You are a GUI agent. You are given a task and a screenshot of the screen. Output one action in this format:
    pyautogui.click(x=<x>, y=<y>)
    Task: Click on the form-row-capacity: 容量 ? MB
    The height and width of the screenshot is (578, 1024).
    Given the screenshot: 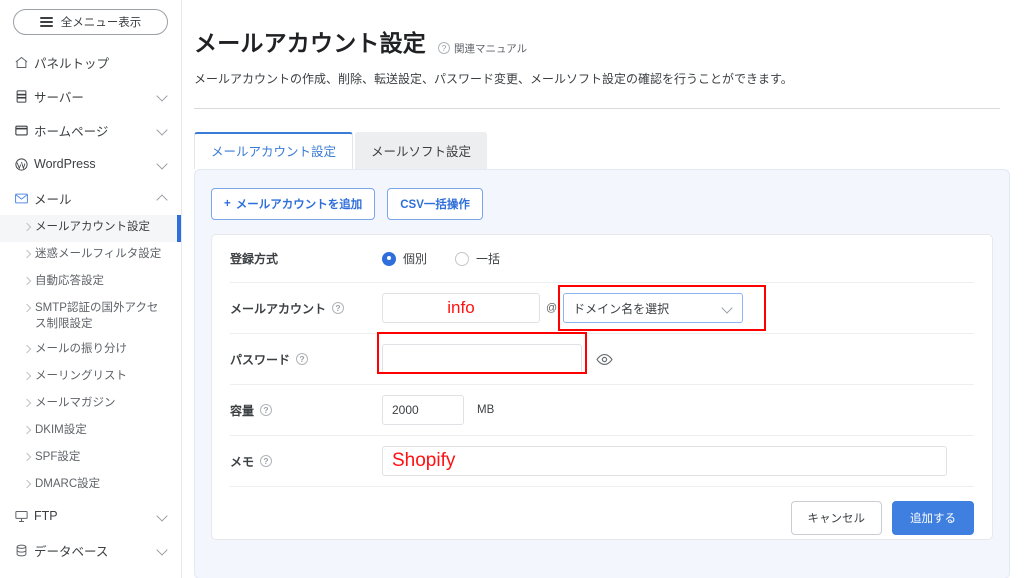 What is the action you would take?
    pyautogui.click(x=602, y=410)
    